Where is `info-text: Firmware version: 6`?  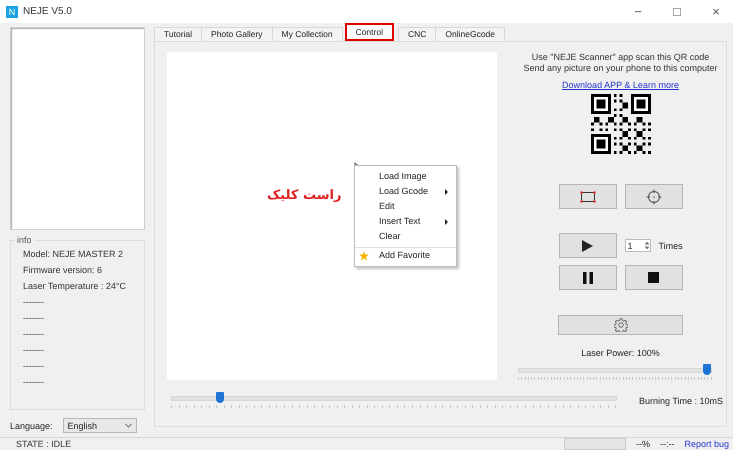
info-text: Firmware version: 6 is located at coordinates (63, 270).